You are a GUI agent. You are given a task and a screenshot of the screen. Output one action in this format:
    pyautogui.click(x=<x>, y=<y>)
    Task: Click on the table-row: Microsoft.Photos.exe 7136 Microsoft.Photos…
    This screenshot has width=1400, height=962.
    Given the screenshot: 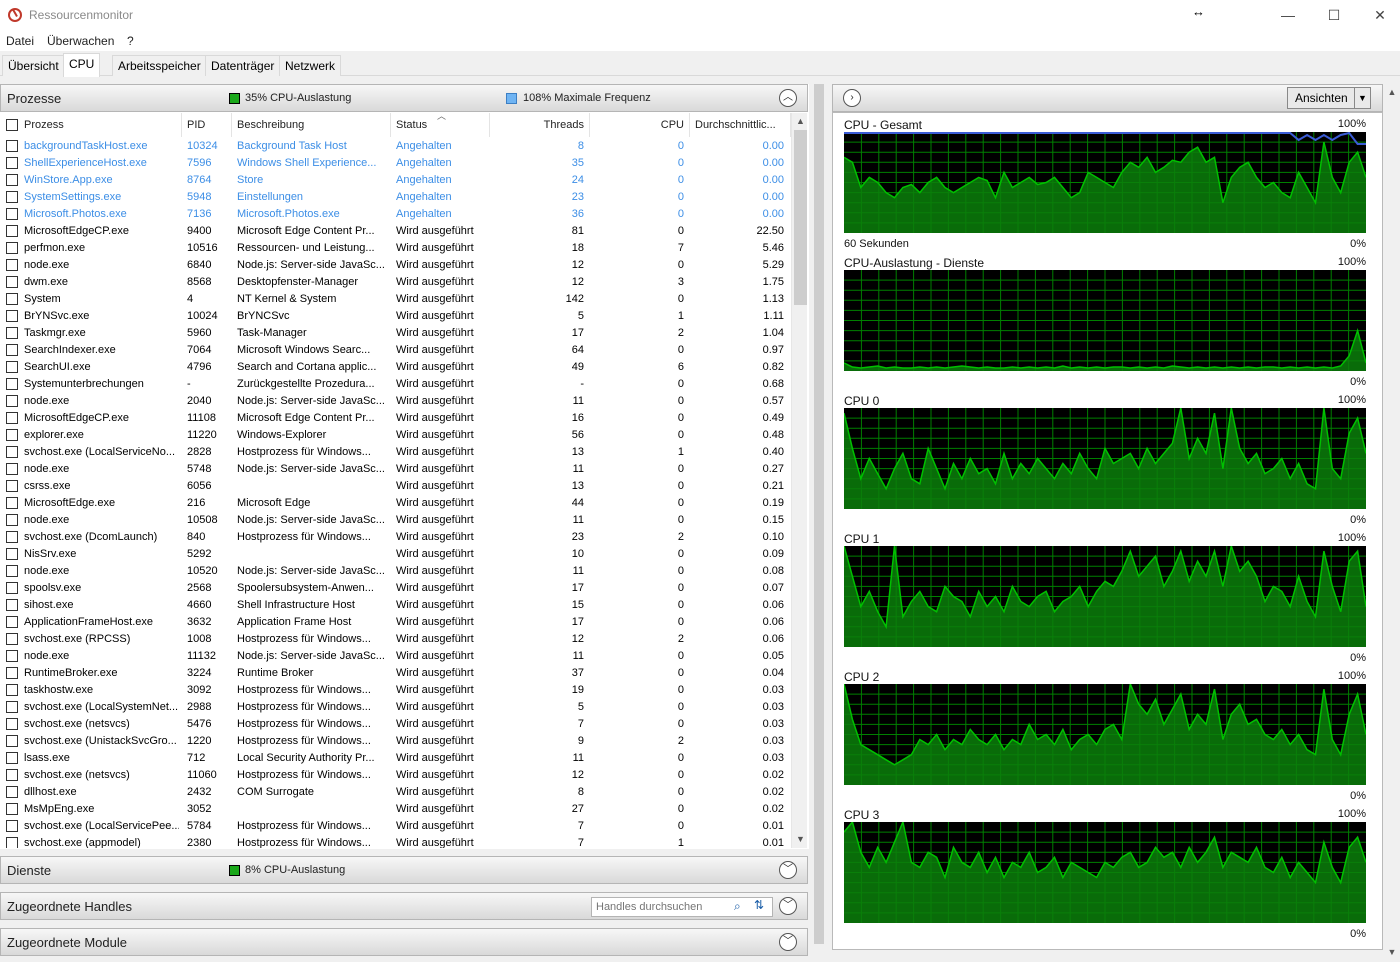 What is the action you would take?
    pyautogui.click(x=395, y=214)
    